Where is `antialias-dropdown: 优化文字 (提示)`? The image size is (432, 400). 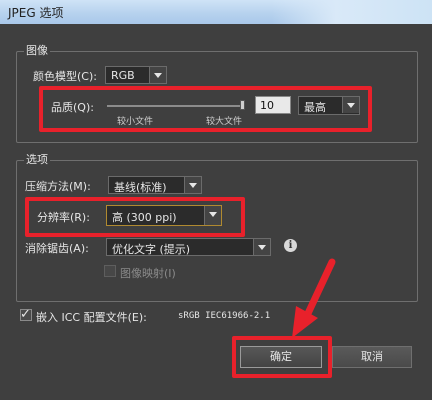 antialias-dropdown: 优化文字 (提示) is located at coordinates (188, 247).